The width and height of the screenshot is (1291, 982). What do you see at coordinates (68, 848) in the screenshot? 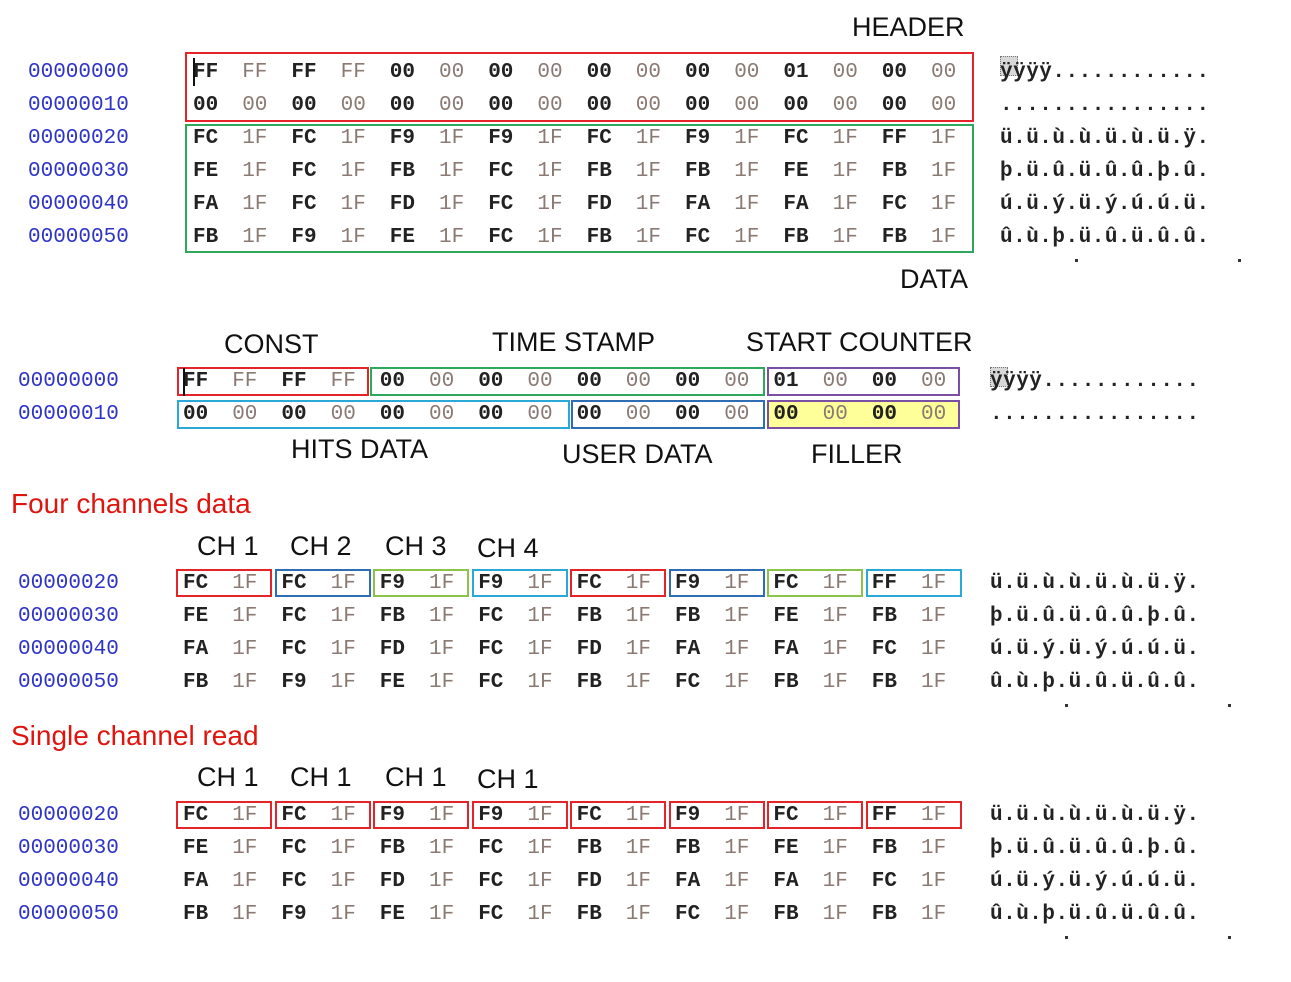
I see `row-address: 00000030` at bounding box center [68, 848].